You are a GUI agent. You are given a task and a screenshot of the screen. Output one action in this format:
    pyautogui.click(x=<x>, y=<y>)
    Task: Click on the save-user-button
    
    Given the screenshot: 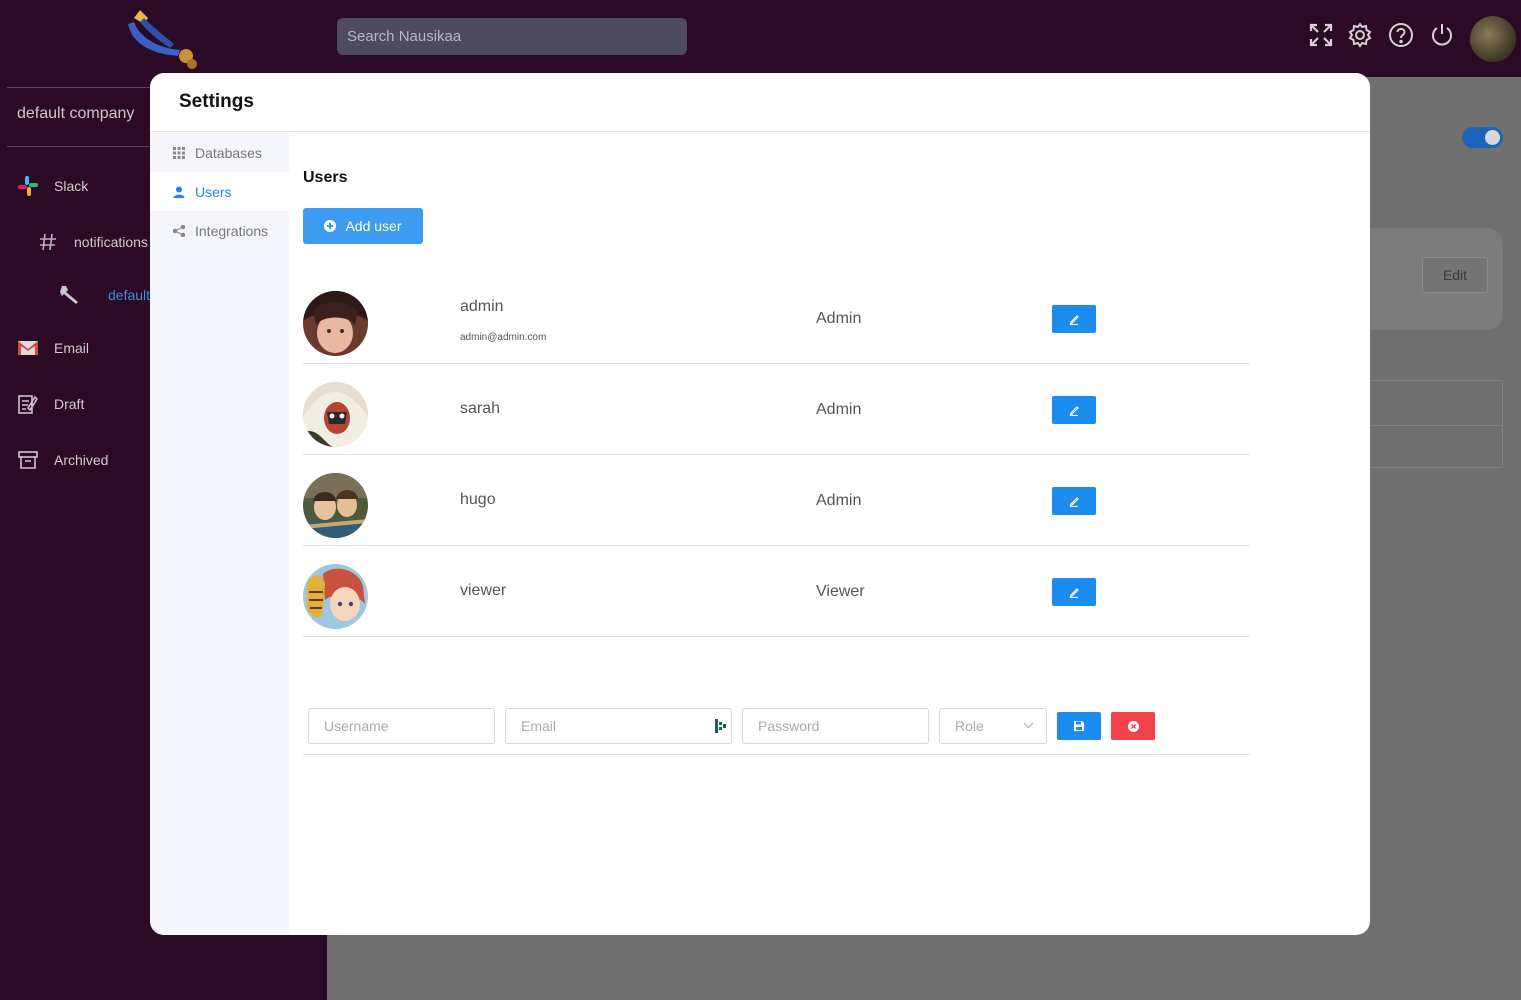 What is the action you would take?
    pyautogui.click(x=1079, y=726)
    